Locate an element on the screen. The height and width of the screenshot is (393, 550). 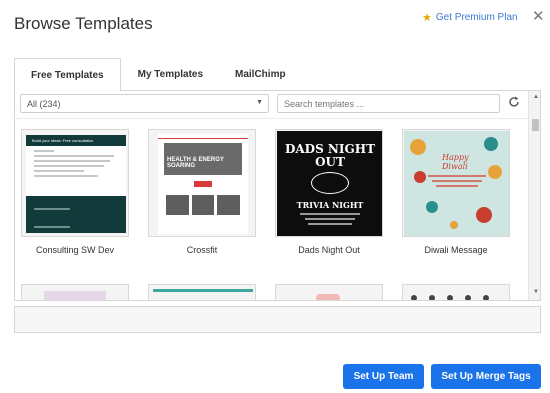
setup-merge-tags-button: Set Up Merge Tags is located at coordinates (486, 376).